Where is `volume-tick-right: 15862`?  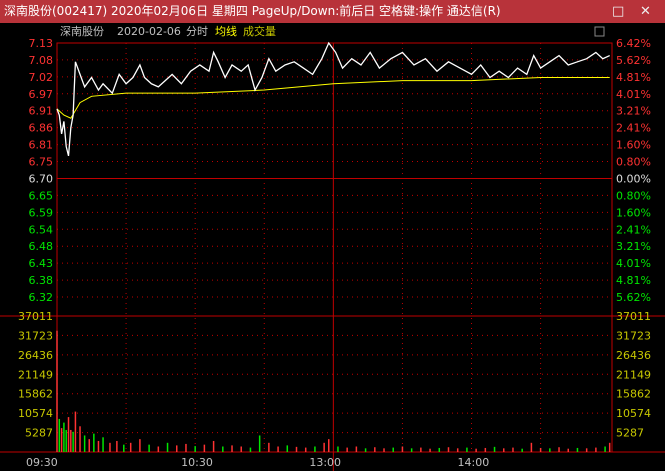 volume-tick-right: 15862 is located at coordinates (633, 394).